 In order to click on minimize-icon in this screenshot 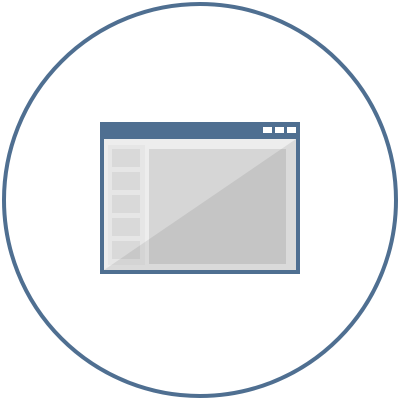, I will do `click(267, 130)`.